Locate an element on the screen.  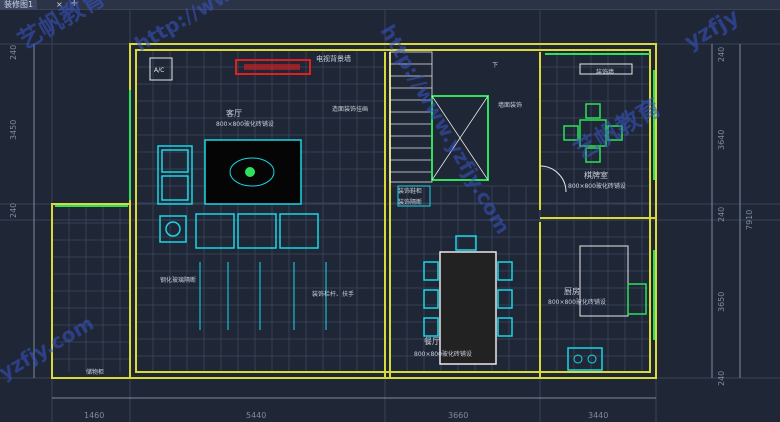
dim-right-5: 3650 is located at coordinates (721, 302).